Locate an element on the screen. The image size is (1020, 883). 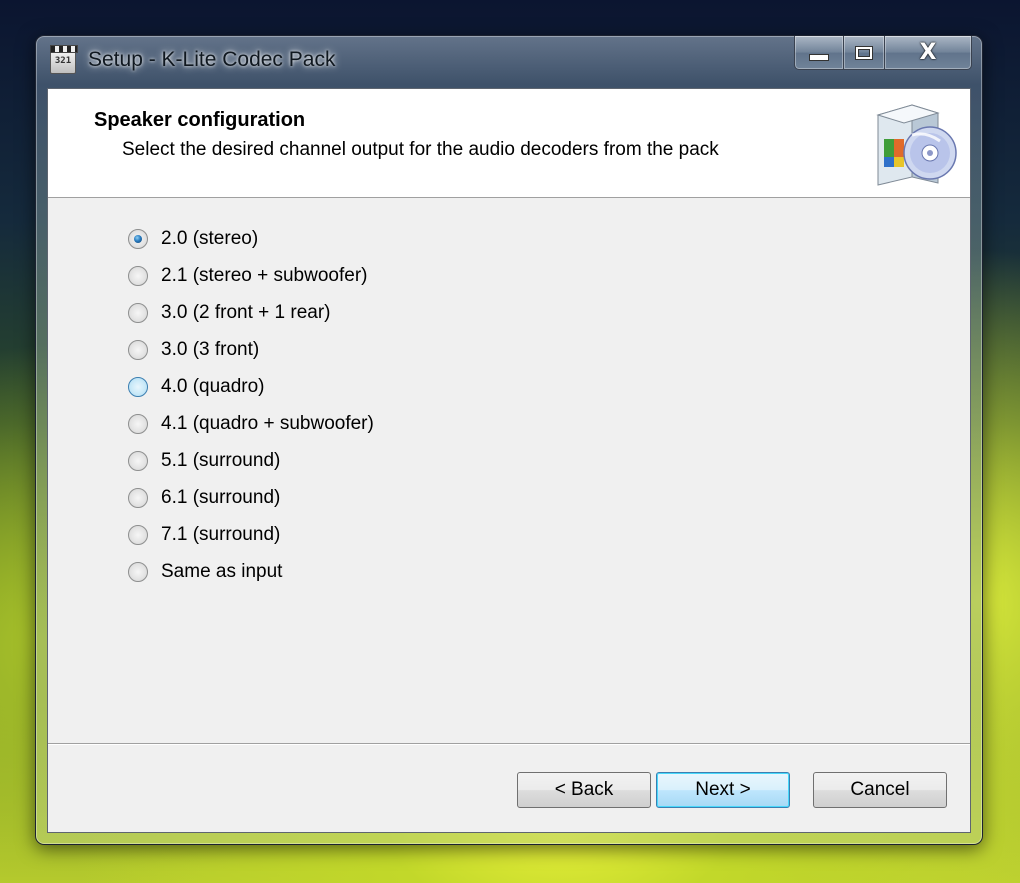
option-2-1-stereo-subwoofer: 2.1 (stereo + subwoofer) is located at coordinates (247, 276).